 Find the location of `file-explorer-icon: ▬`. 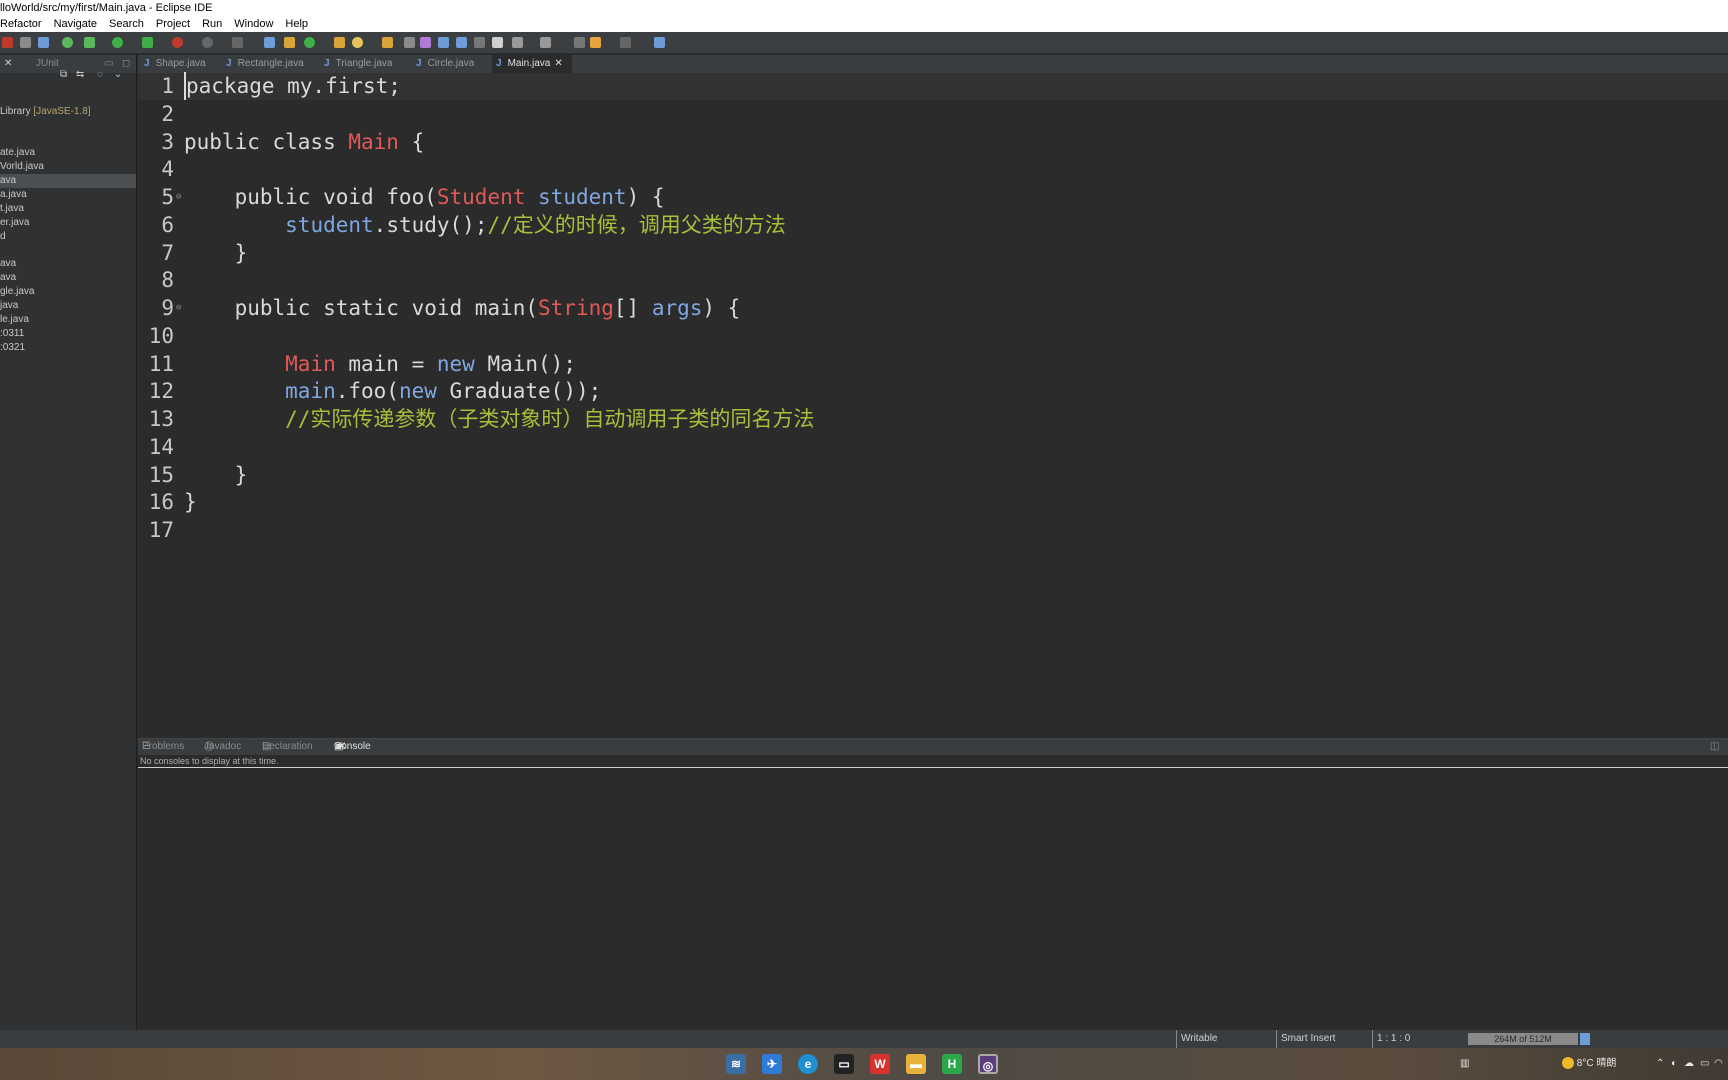

file-explorer-icon: ▬ is located at coordinates (916, 1064).